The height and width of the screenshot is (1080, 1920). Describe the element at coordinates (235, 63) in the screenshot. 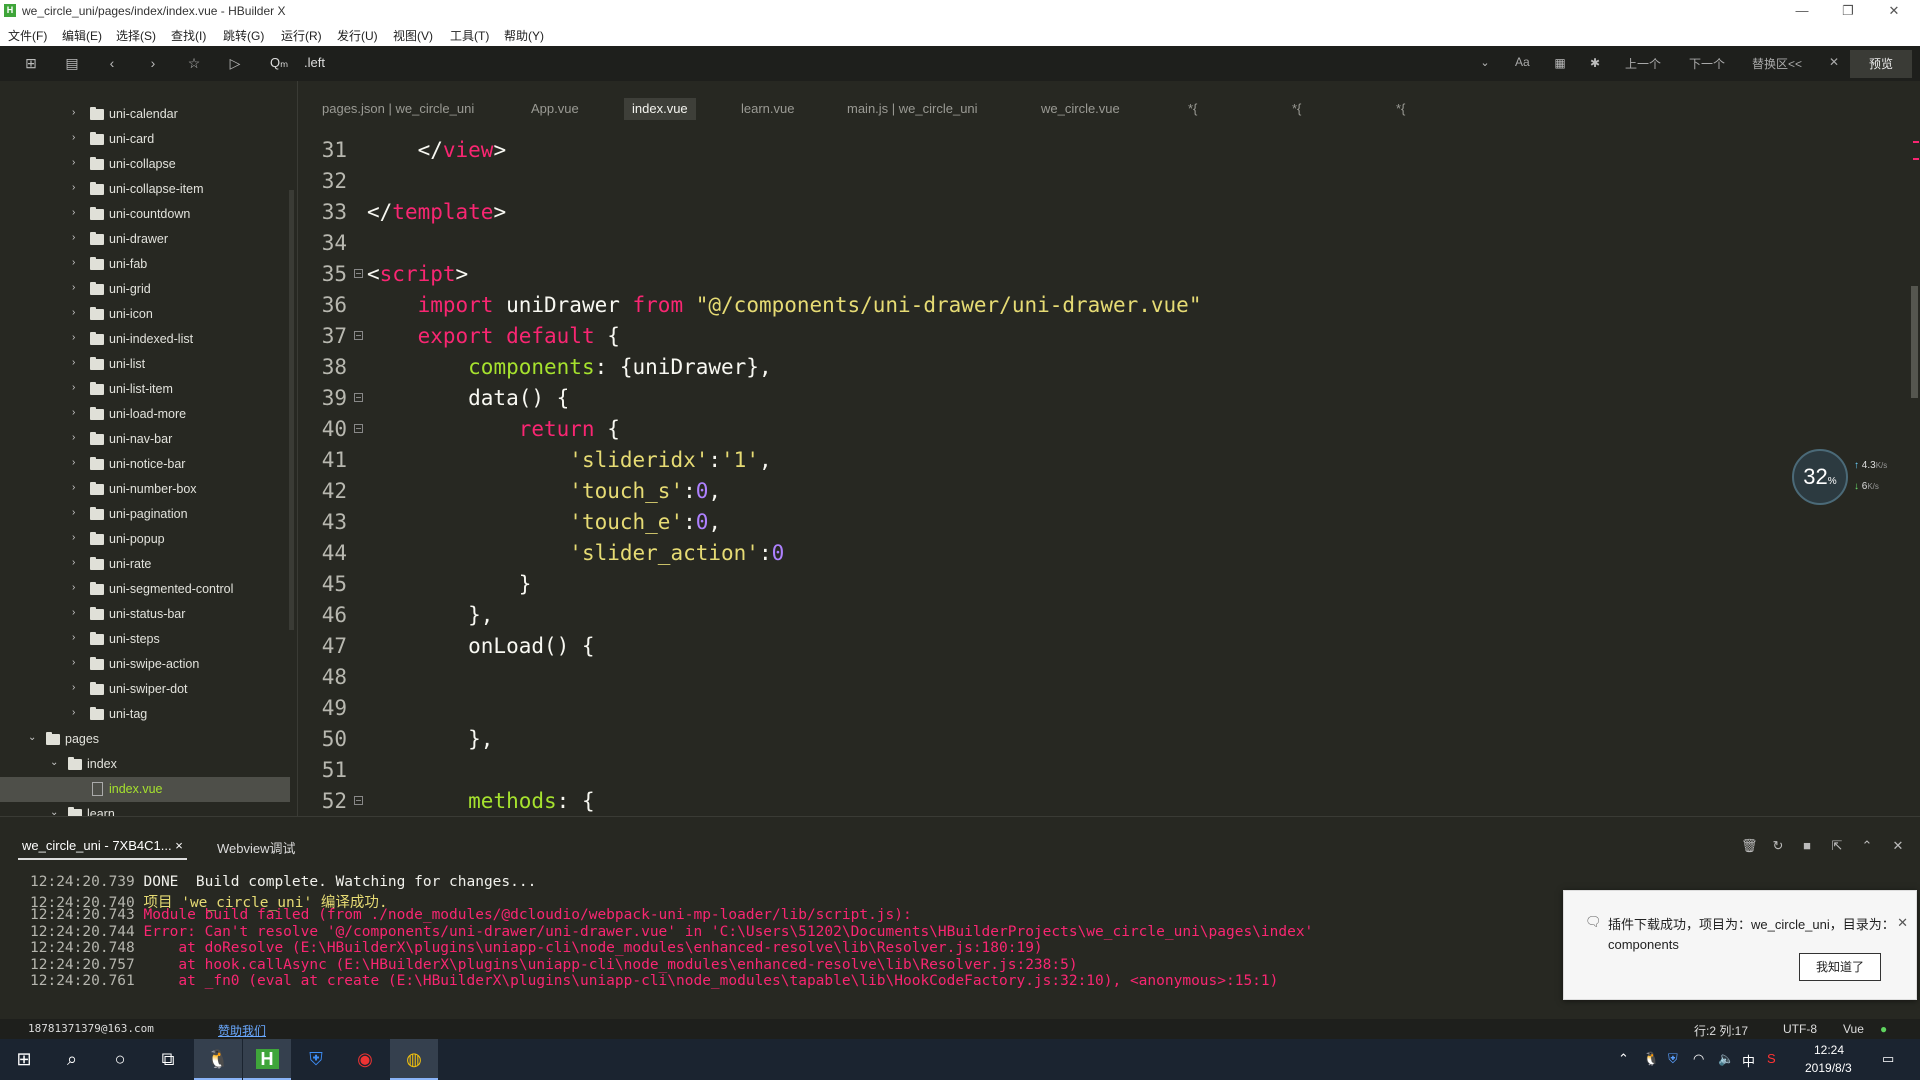

I see `run-icon: ▷` at that location.